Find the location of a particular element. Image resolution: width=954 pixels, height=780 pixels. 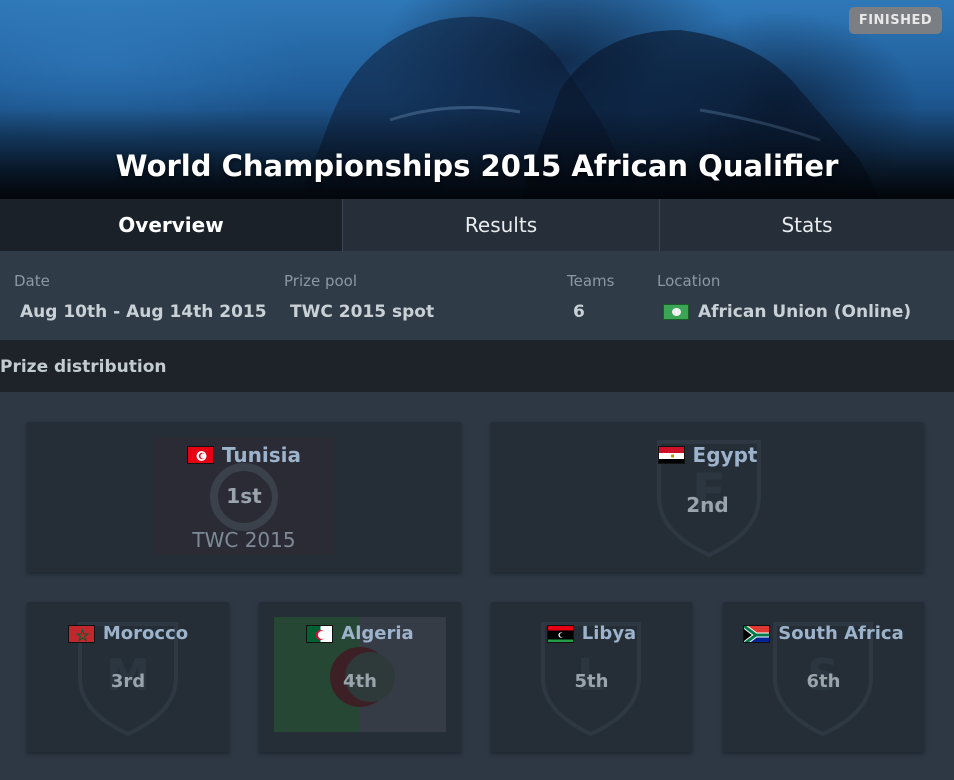

placement-card-3rd: M Morocco 3rd is located at coordinates (128, 677).